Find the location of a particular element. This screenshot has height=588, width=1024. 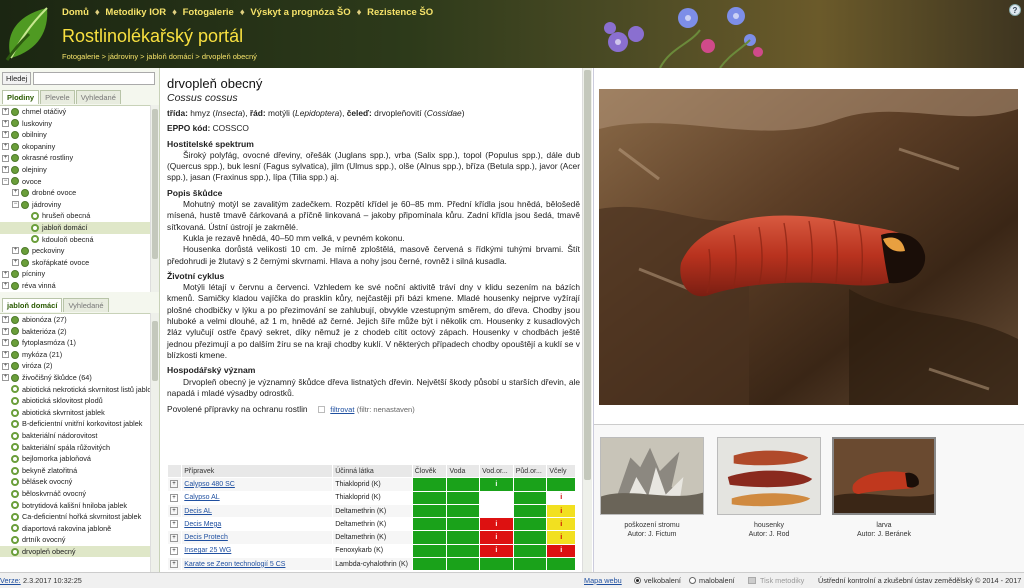

tree-damage-image is located at coordinates (652, 476).